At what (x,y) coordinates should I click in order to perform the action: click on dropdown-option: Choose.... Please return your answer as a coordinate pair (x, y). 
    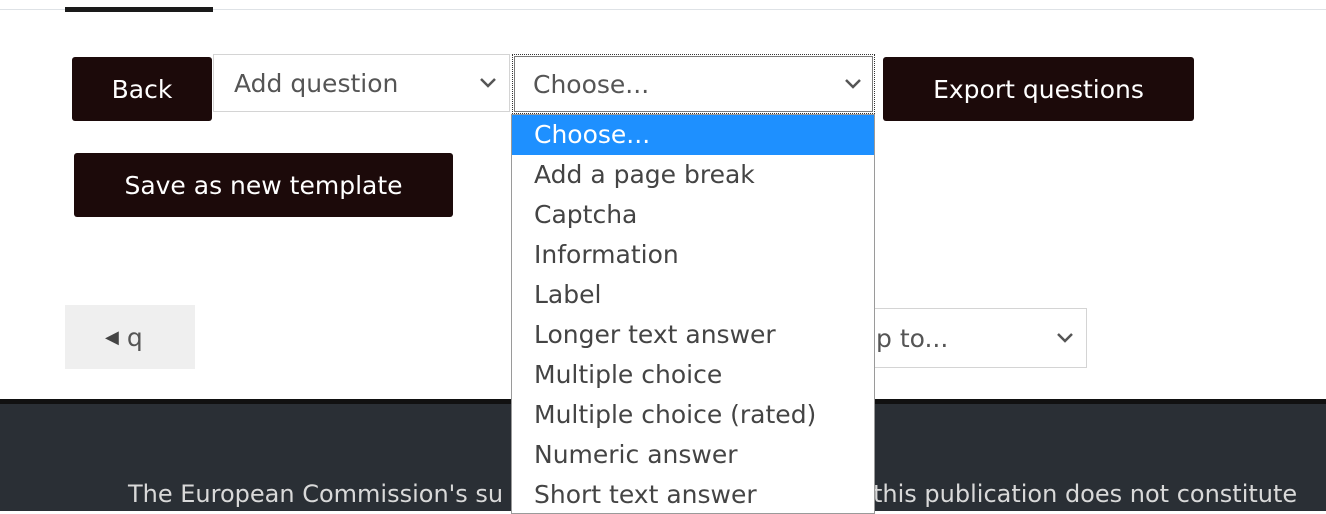
    Looking at the image, I should click on (693, 135).